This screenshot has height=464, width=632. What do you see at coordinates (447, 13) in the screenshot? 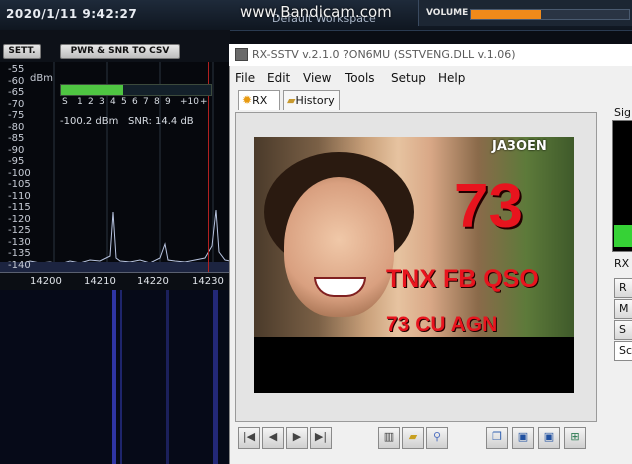
I see `volume-label: VOLUME` at bounding box center [447, 13].